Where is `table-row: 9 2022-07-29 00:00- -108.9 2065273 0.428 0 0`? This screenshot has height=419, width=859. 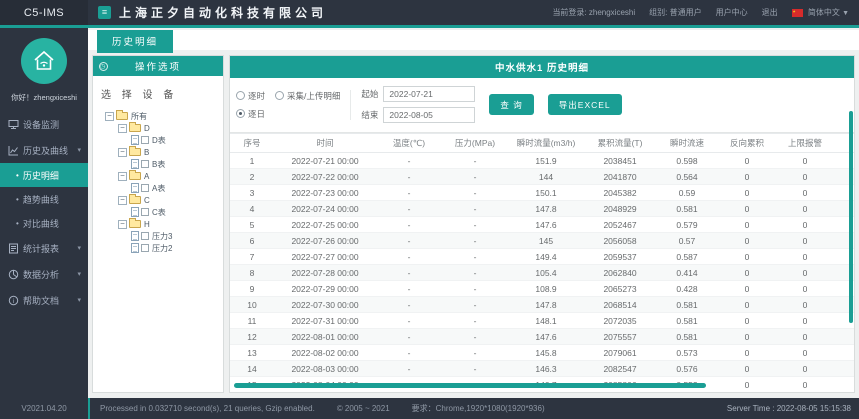 table-row: 9 2022-07-29 00:00- -108.9 2065273 0.428 0 0 is located at coordinates (542, 288).